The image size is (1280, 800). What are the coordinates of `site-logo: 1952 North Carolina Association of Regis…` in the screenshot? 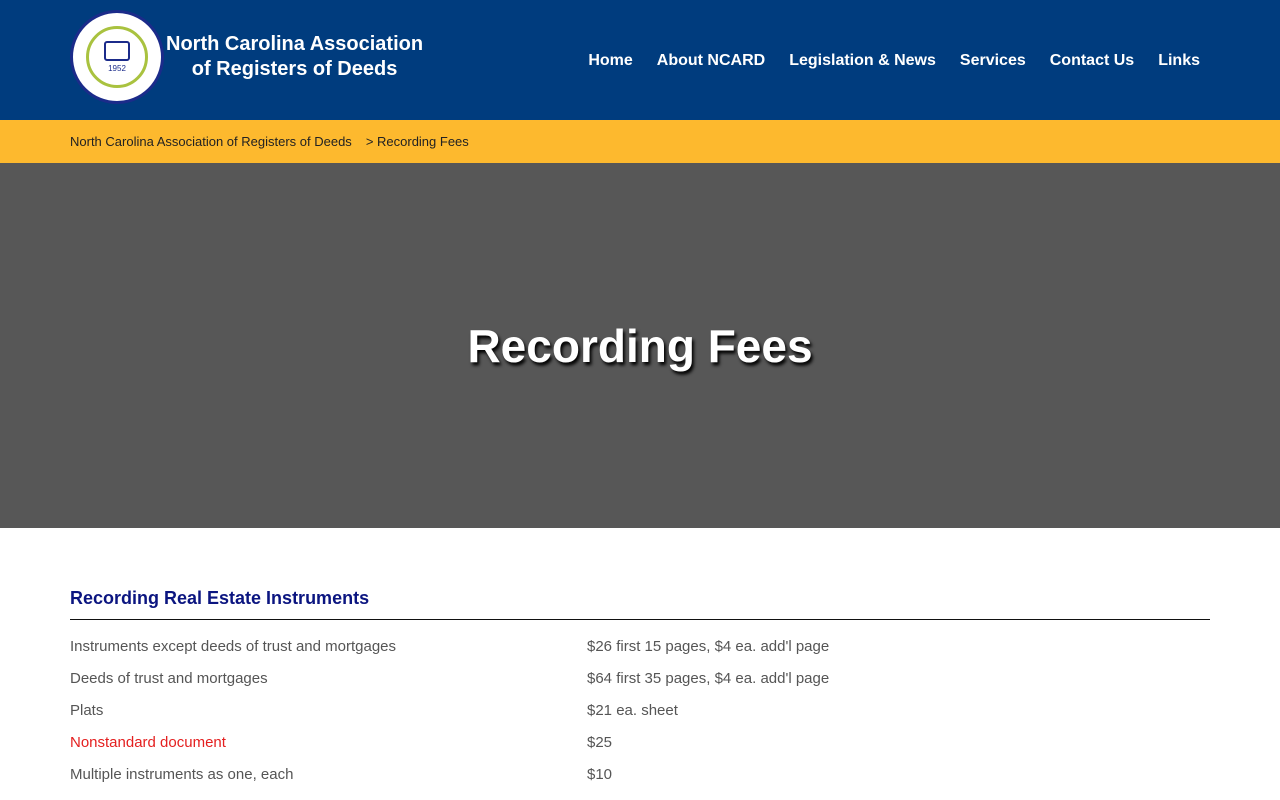 It's located at (246, 57).